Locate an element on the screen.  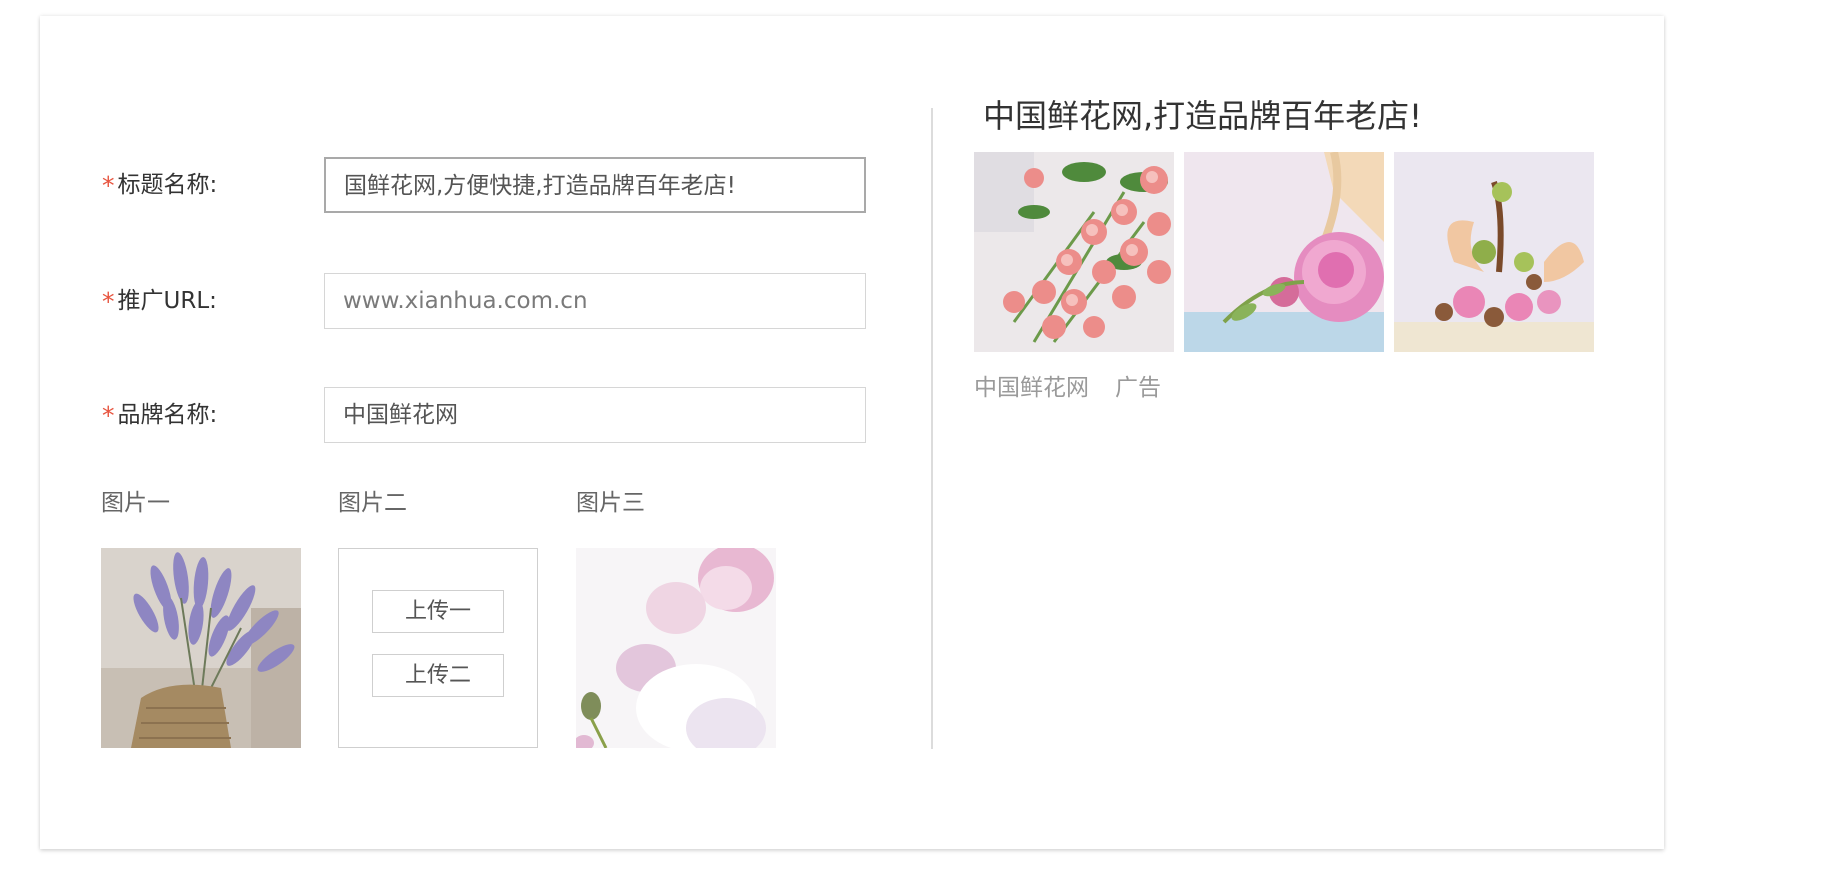
title-input: 国鲜花网,方便快捷,打造品牌百年老店! is located at coordinates (595, 185).